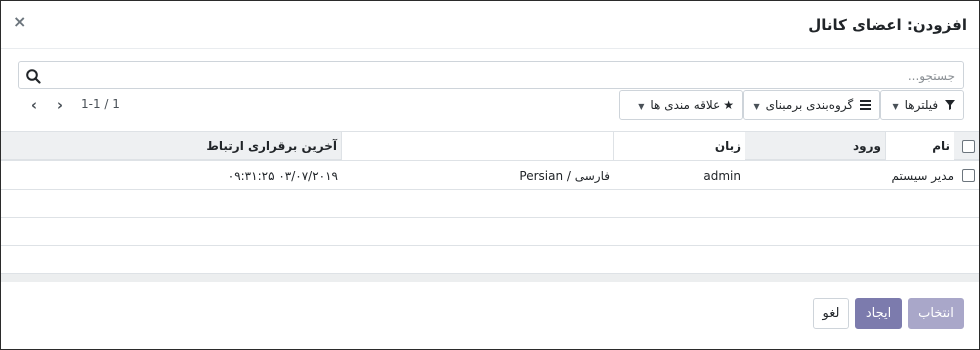  What do you see at coordinates (679, 146) in the screenshot?
I see `column-header-language: زبان` at bounding box center [679, 146].